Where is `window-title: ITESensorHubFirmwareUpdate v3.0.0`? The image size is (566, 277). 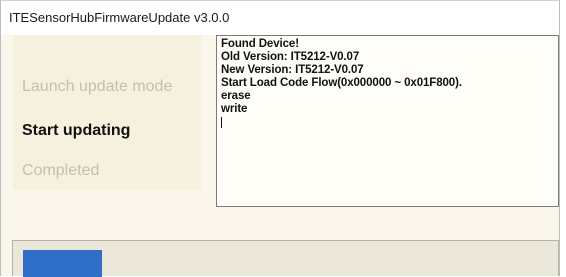
window-title: ITESensorHubFirmwareUpdate v3.0.0 is located at coordinates (119, 17).